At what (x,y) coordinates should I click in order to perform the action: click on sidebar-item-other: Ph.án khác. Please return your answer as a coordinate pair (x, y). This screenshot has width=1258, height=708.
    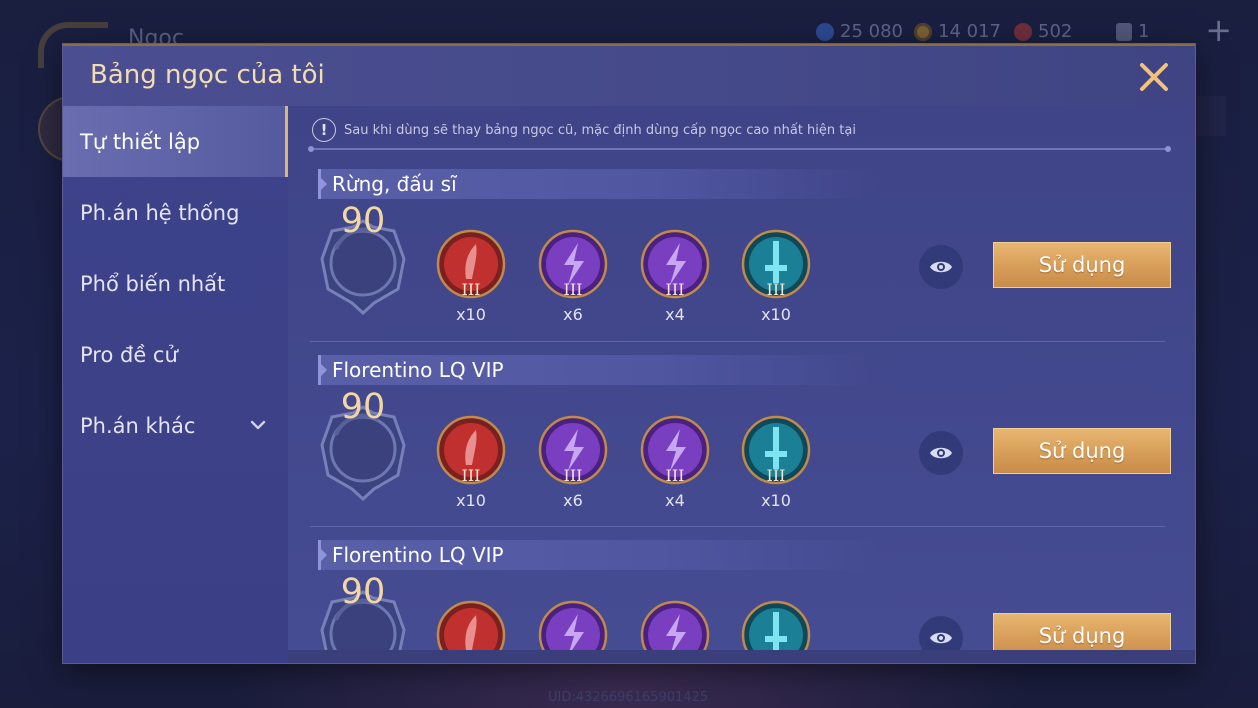
    Looking at the image, I should click on (175, 425).